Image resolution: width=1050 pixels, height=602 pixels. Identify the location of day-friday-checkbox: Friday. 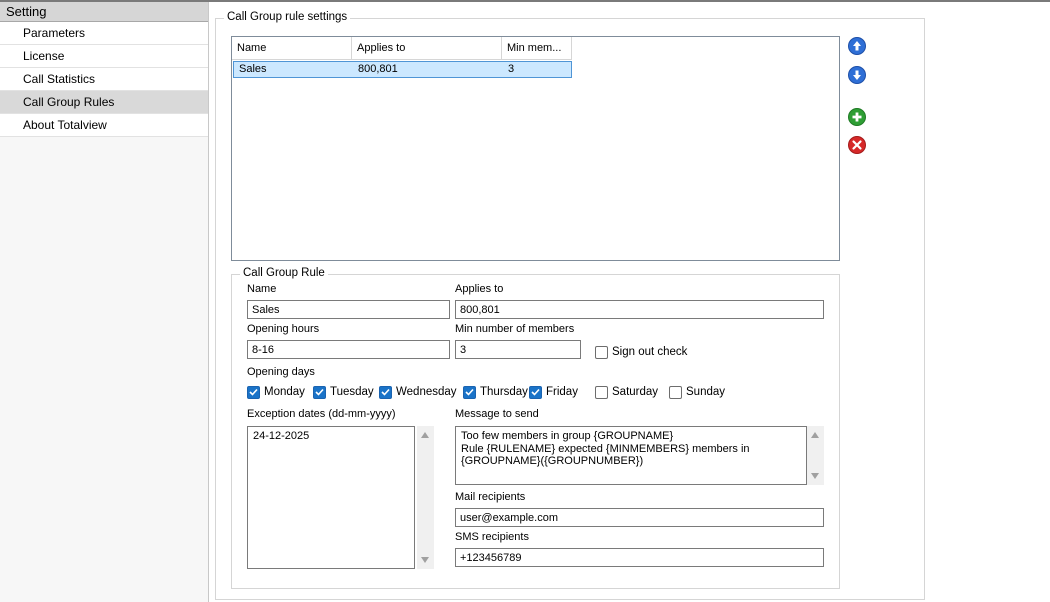
(553, 392).